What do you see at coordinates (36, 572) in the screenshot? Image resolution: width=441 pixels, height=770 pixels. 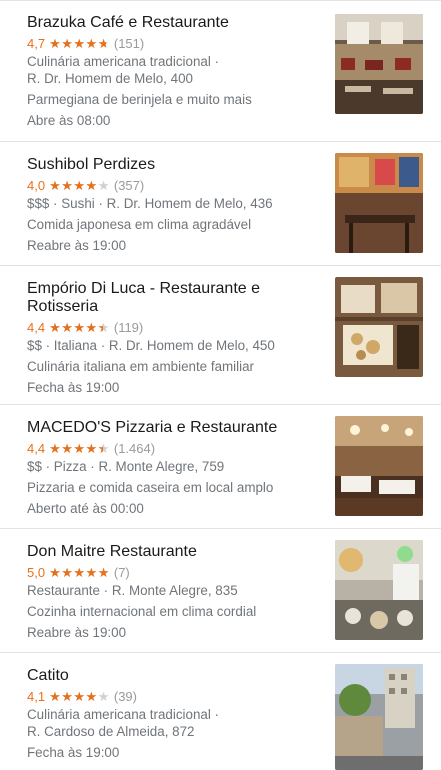 I see `rating-value: 5,0` at bounding box center [36, 572].